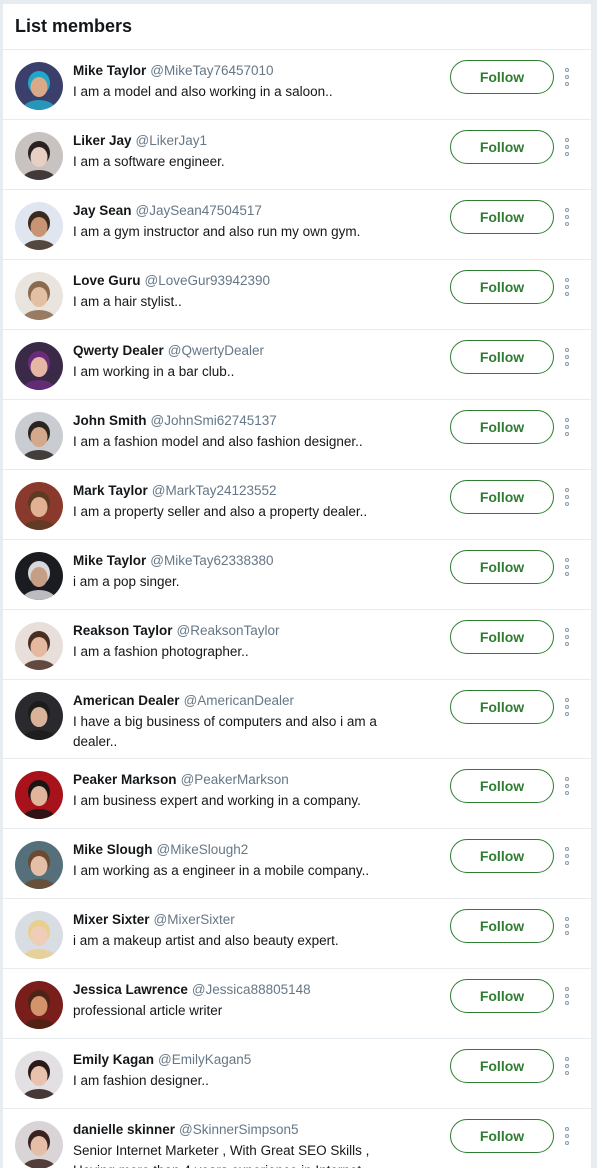 The height and width of the screenshot is (1168, 597). I want to click on member-name: Liker Jay, so click(102, 140).